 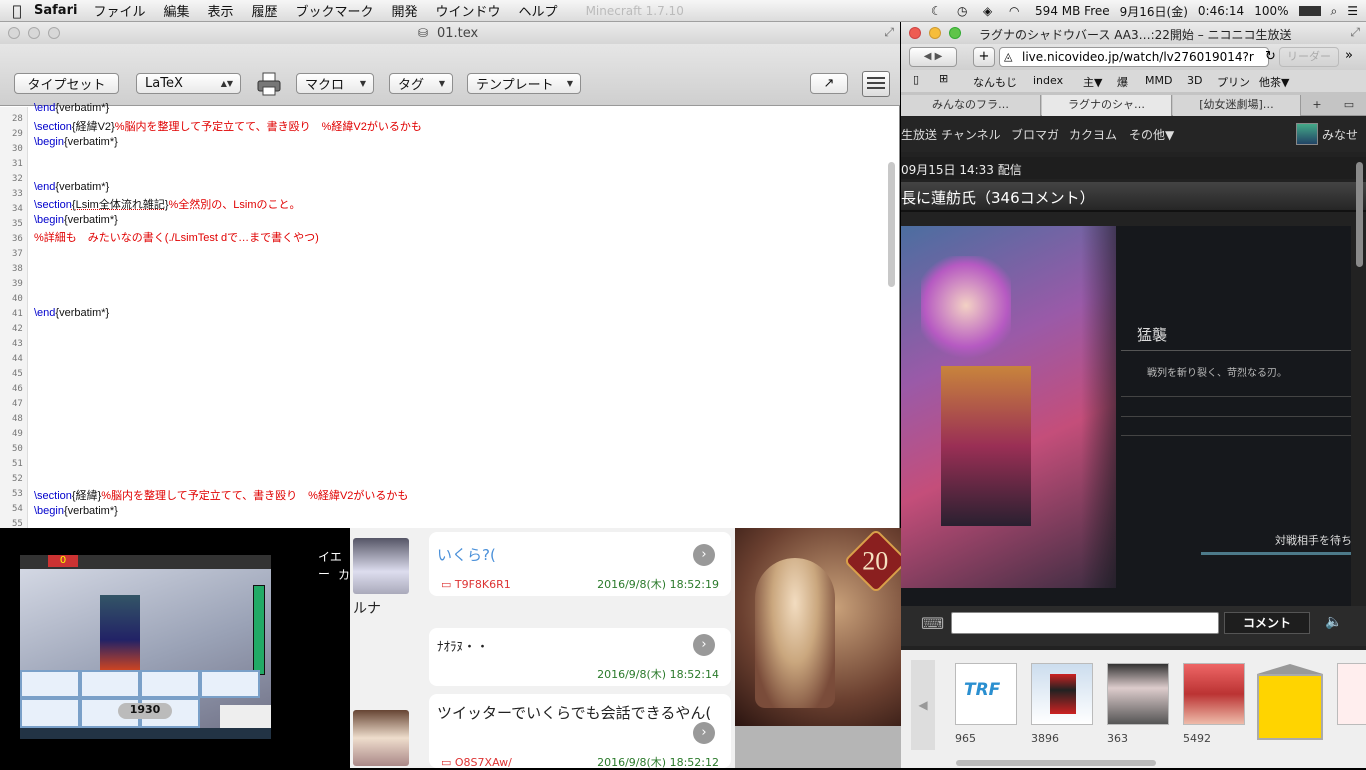 I want to click on time-machine-icon: ◷, so click(x=965, y=11).